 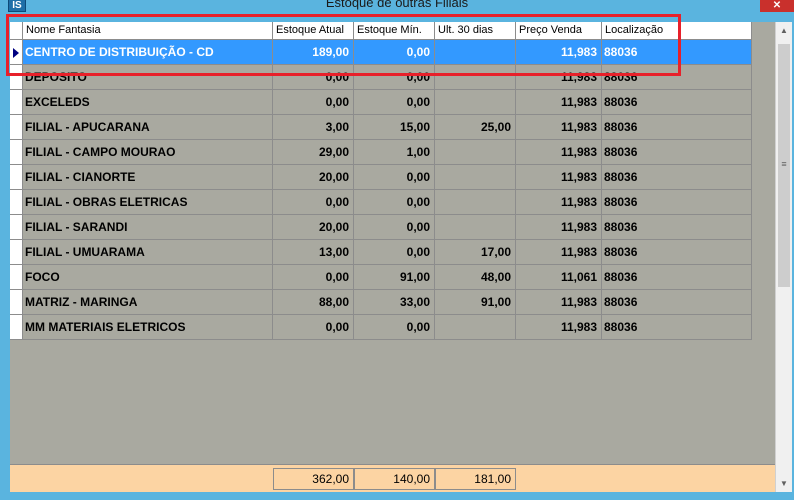 I want to click on total-min: 140,00, so click(x=394, y=479).